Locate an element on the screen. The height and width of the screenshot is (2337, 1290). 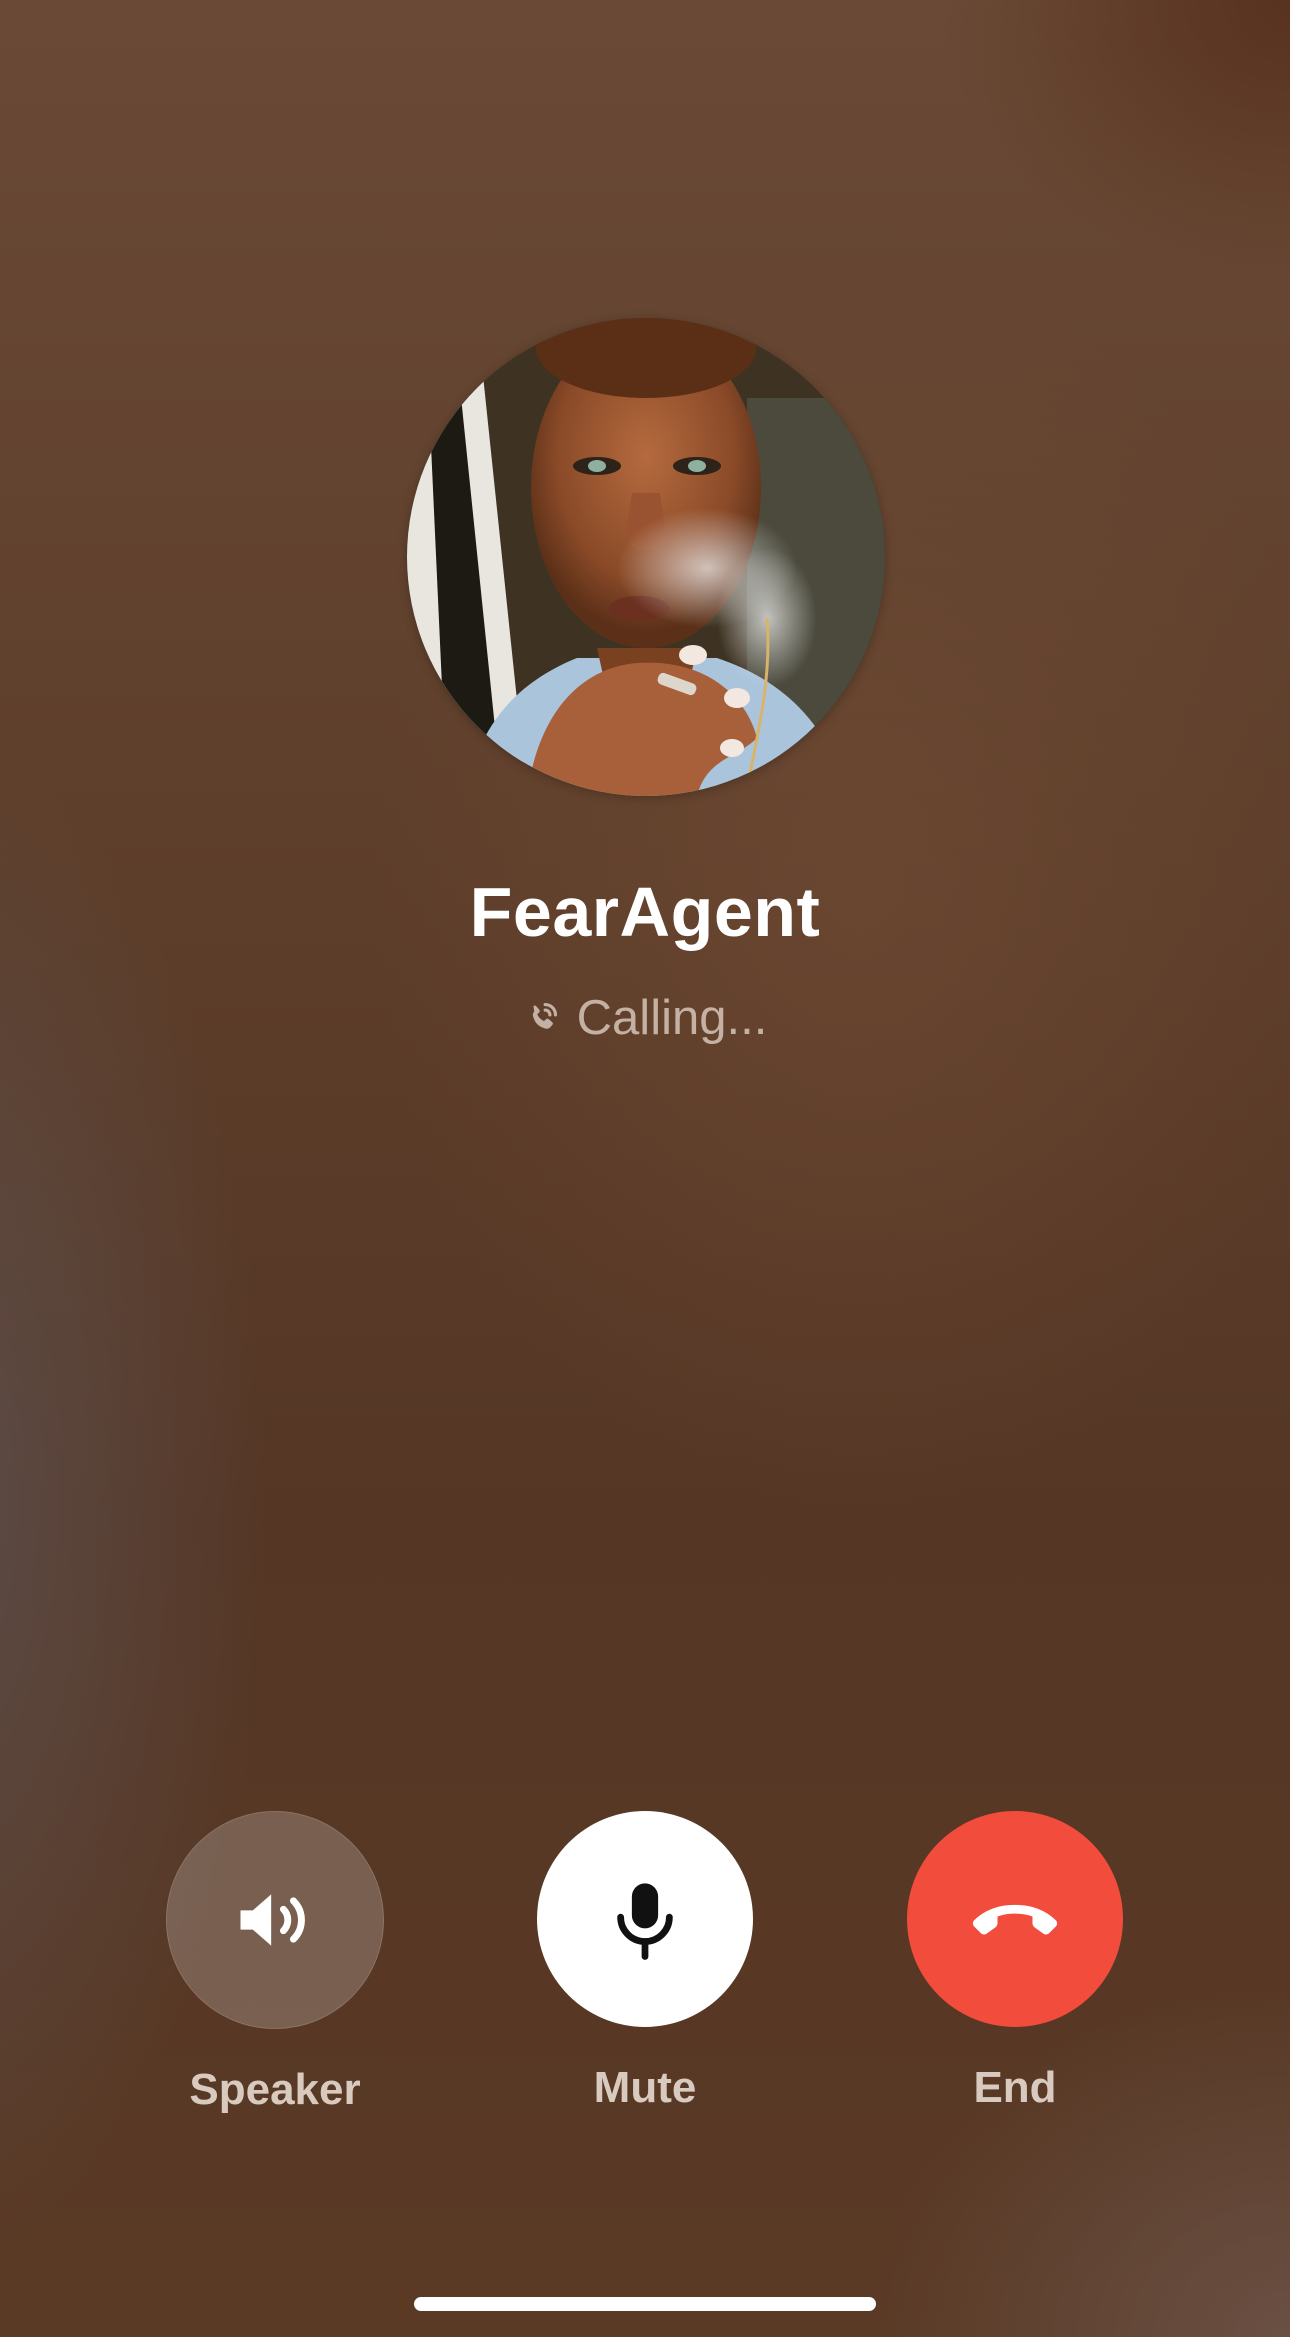
phone-outgoing-icon is located at coordinates (544, 1015).